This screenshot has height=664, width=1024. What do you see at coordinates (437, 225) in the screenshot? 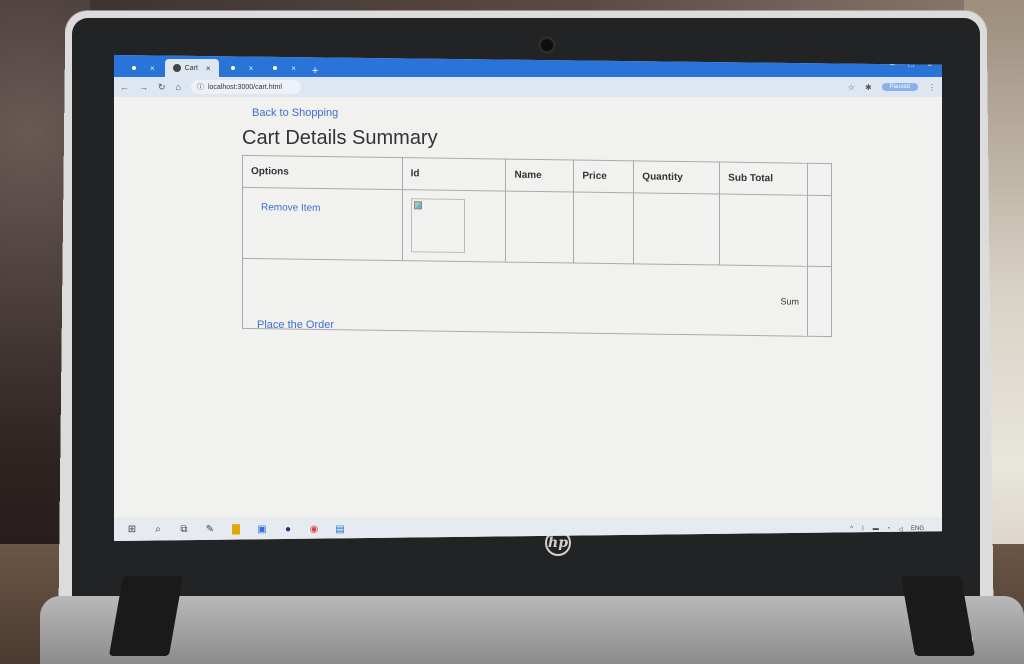
I see `product-image` at bounding box center [437, 225].